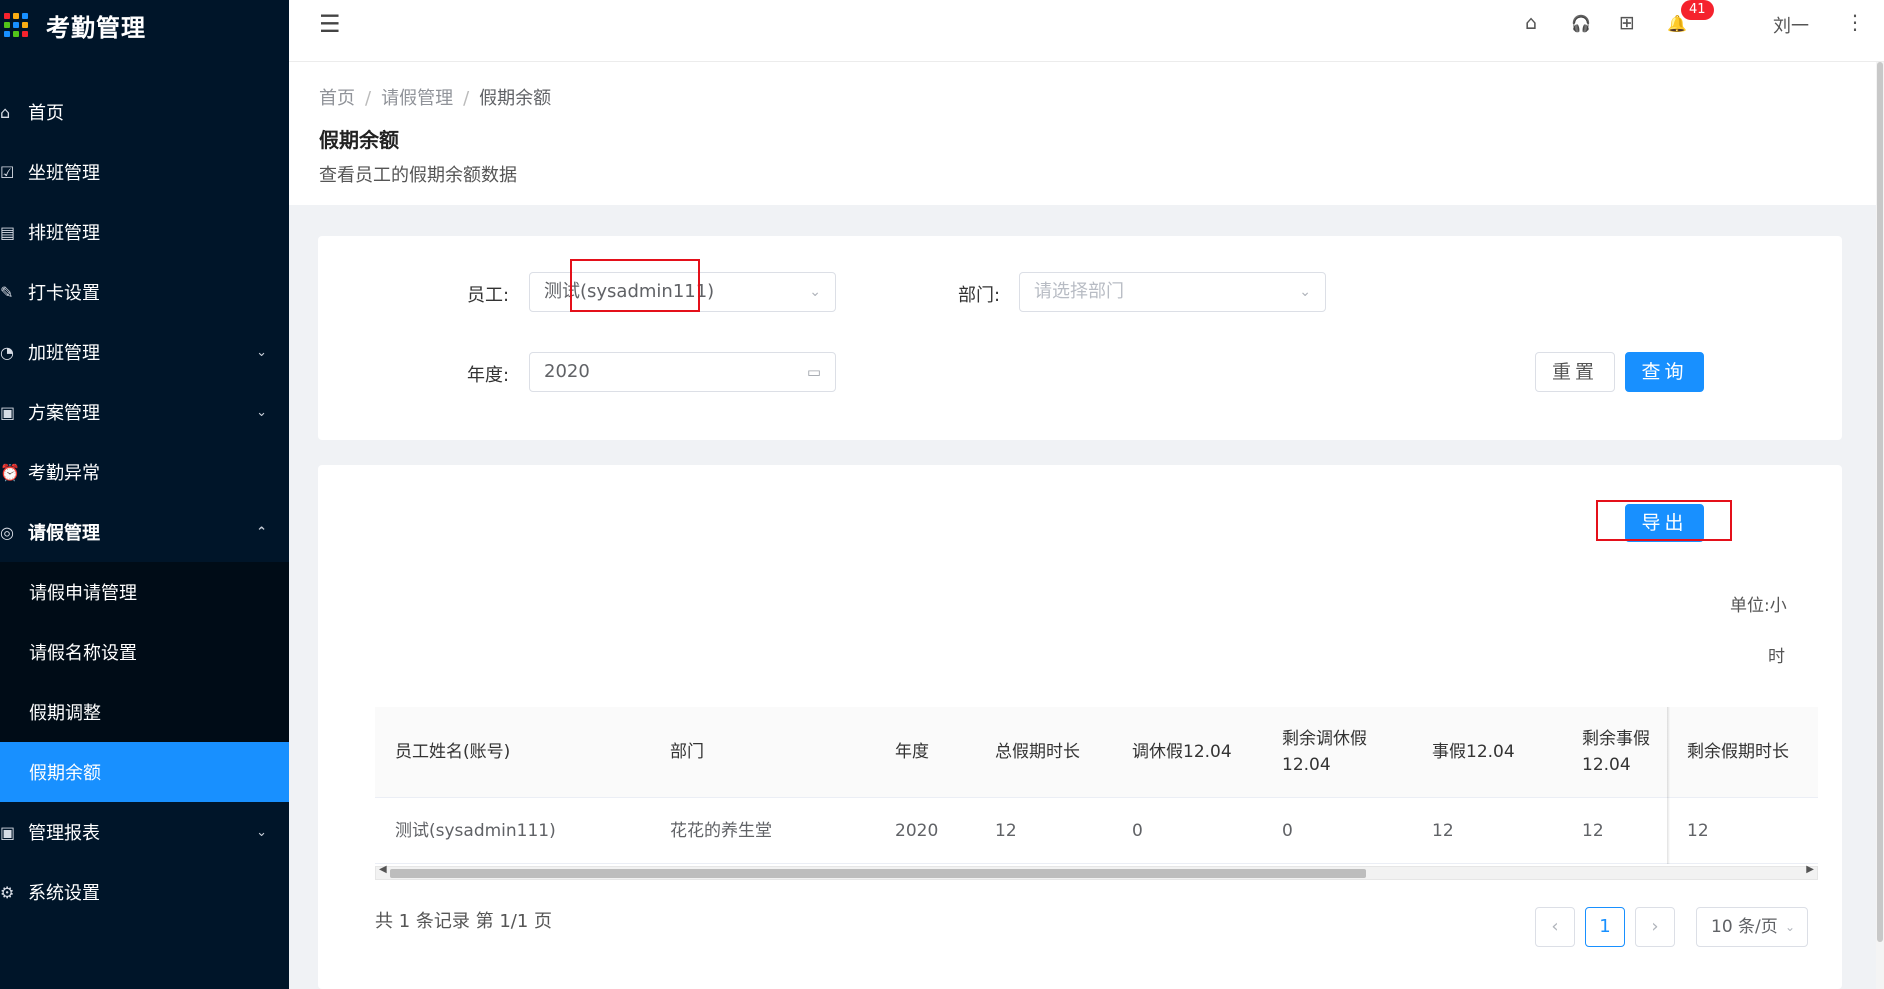  I want to click on reset-button: 重置, so click(1575, 372).